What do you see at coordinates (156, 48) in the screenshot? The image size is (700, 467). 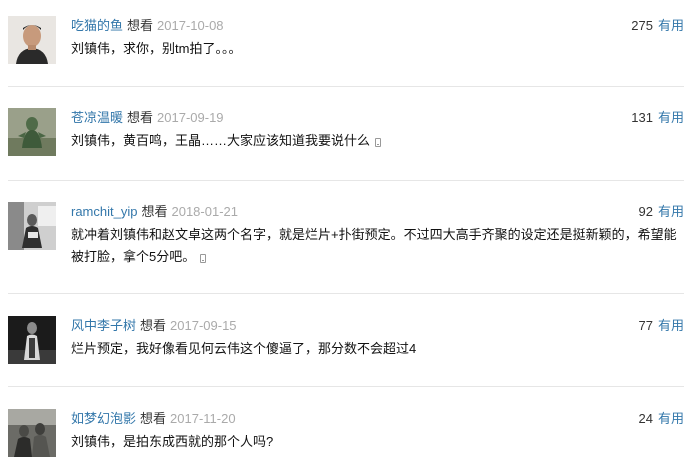 I see `comment-body: 刘镇伟，求你，别tm拍了。。。` at bounding box center [156, 48].